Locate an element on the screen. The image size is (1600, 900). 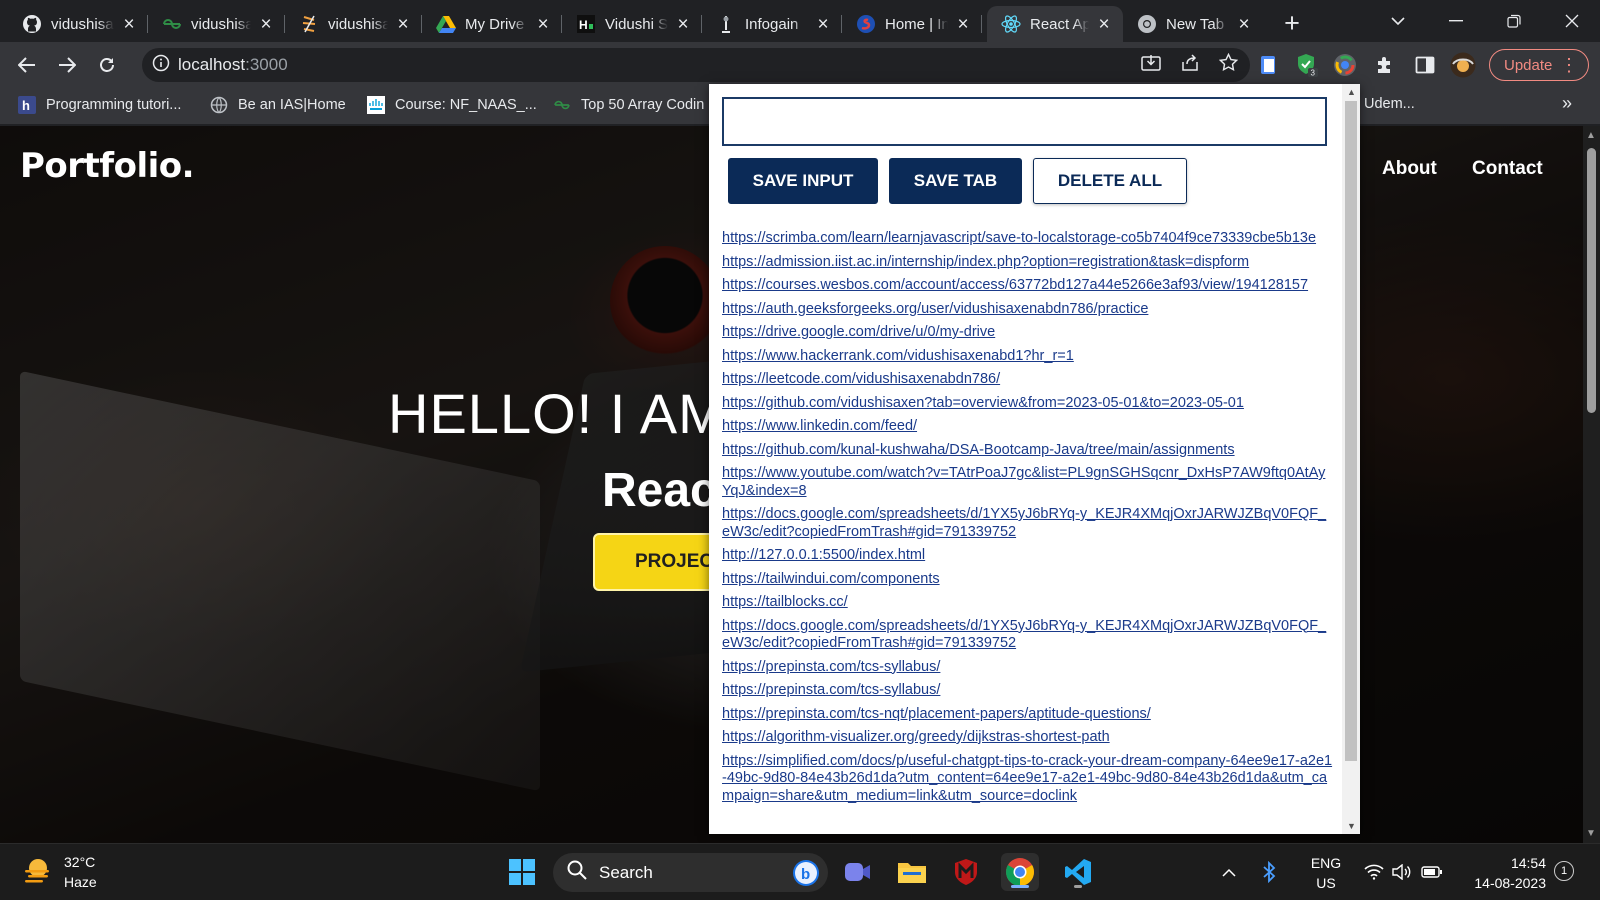
popup-scrollbar-thumb is located at coordinates (1351, 431).